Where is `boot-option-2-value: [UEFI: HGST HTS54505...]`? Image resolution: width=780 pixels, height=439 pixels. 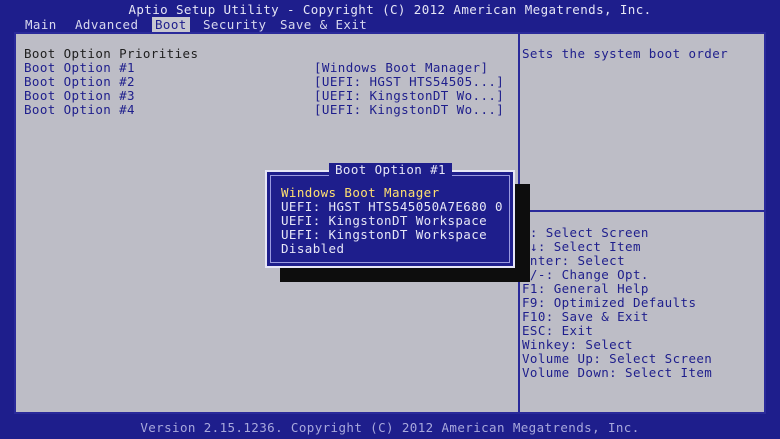 boot-option-2-value: [UEFI: HGST HTS54505...] is located at coordinates (409, 81).